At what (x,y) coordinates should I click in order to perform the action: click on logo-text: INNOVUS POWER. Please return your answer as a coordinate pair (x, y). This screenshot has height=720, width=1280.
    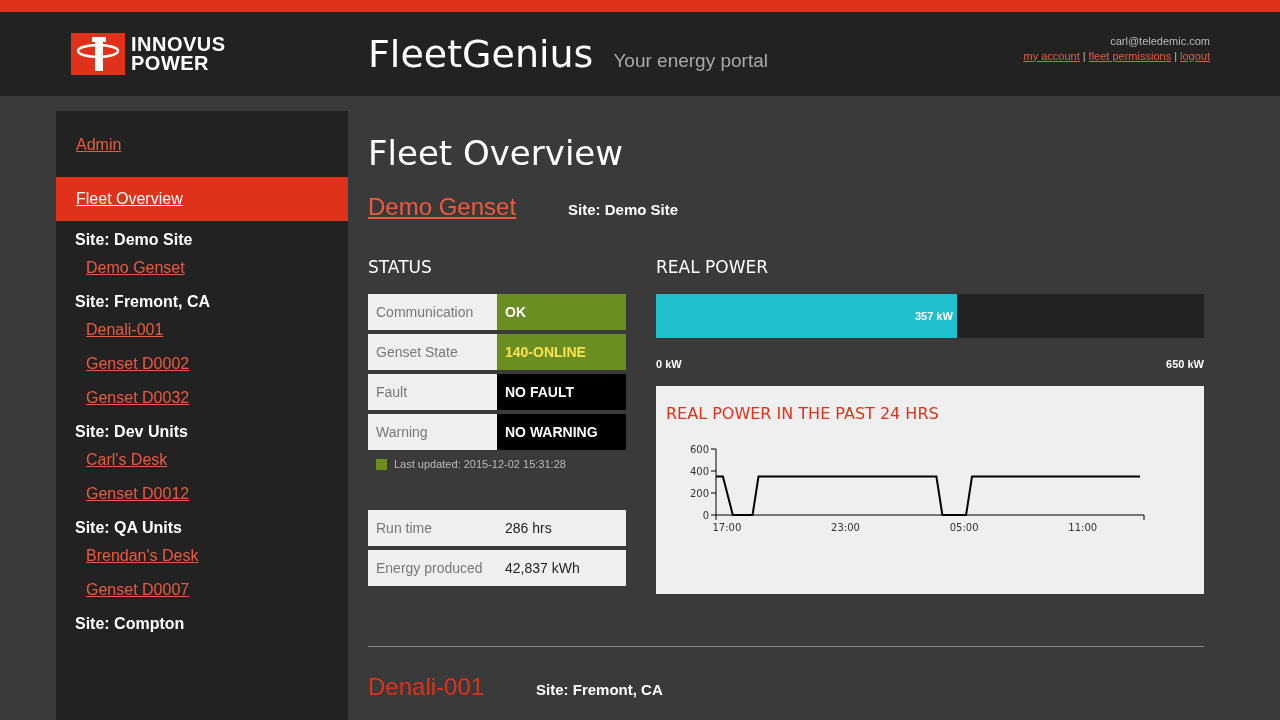
    Looking at the image, I should click on (178, 54).